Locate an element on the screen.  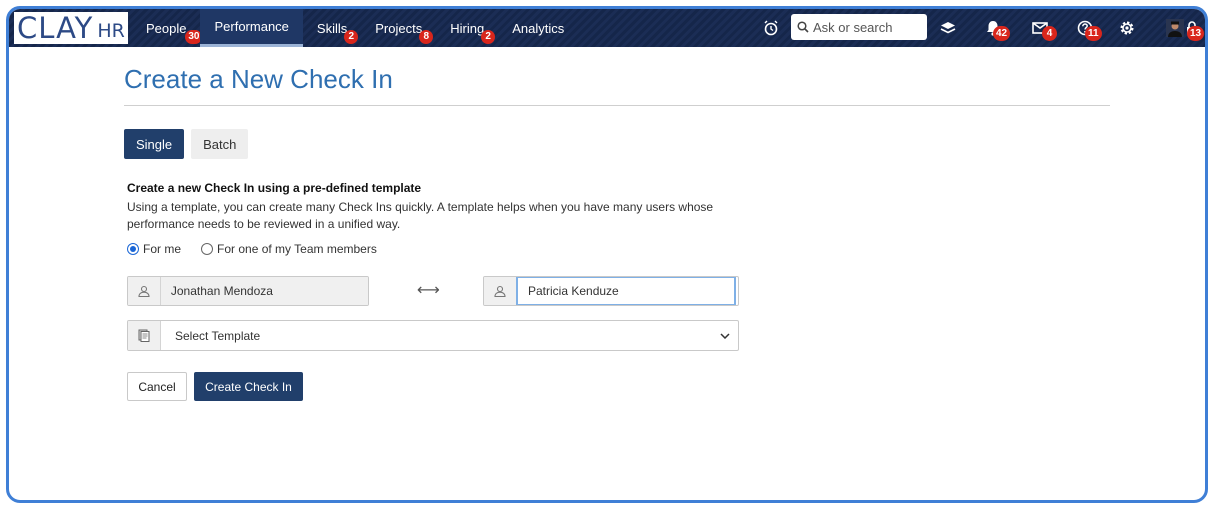
nav-item-performance: Performance is located at coordinates (251, 28).